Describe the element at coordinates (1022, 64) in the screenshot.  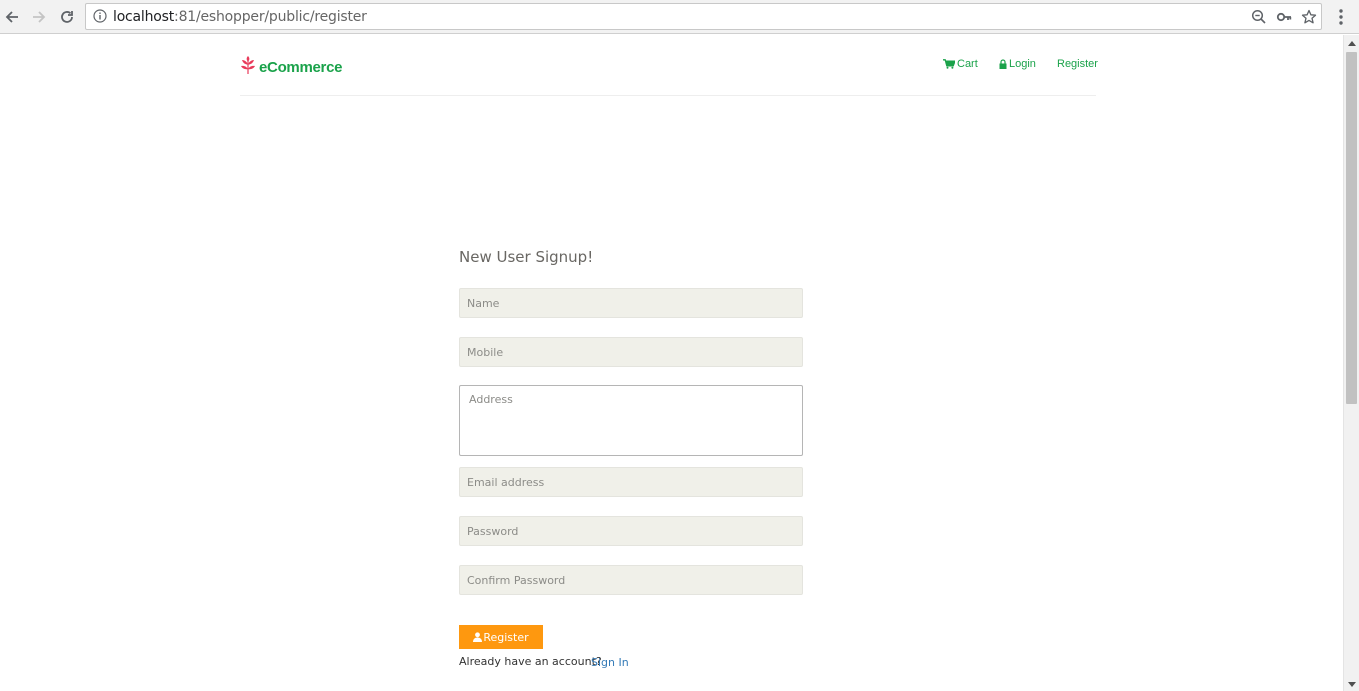
I see `nav-login-label: Login` at that location.